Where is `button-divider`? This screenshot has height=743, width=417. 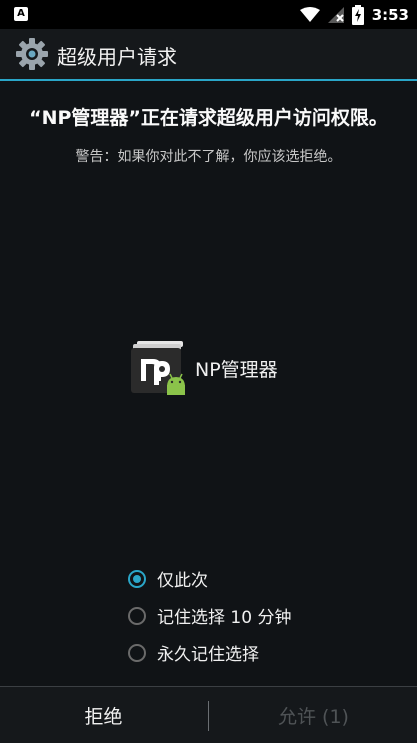 button-divider is located at coordinates (208, 716).